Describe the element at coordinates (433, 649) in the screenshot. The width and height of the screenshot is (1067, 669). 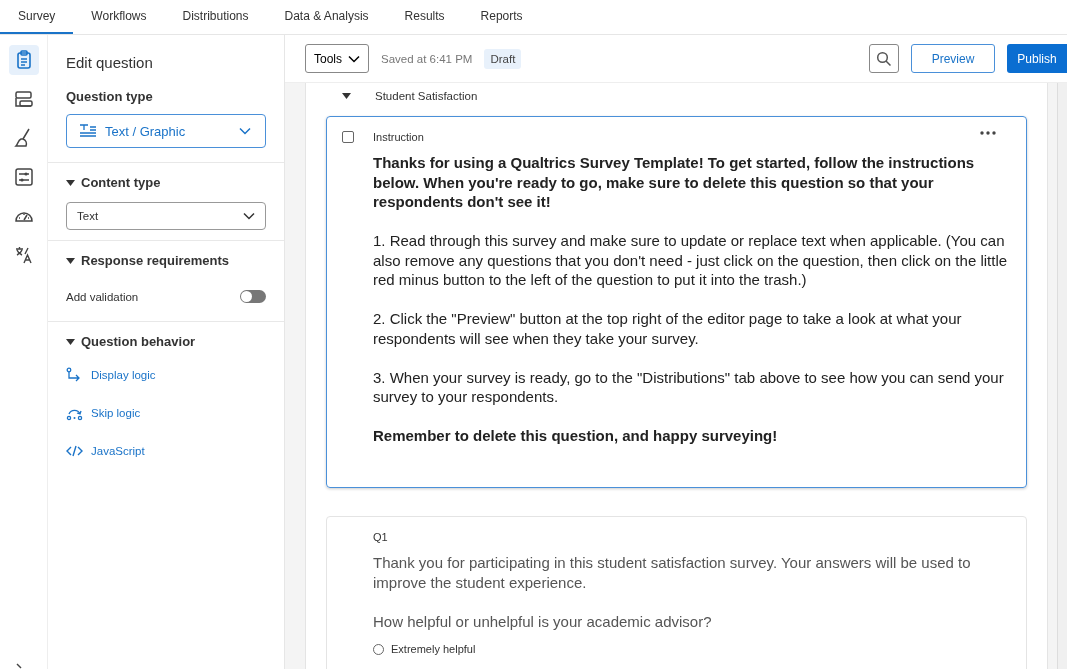
I see `option-label: Extremely helpful` at that location.